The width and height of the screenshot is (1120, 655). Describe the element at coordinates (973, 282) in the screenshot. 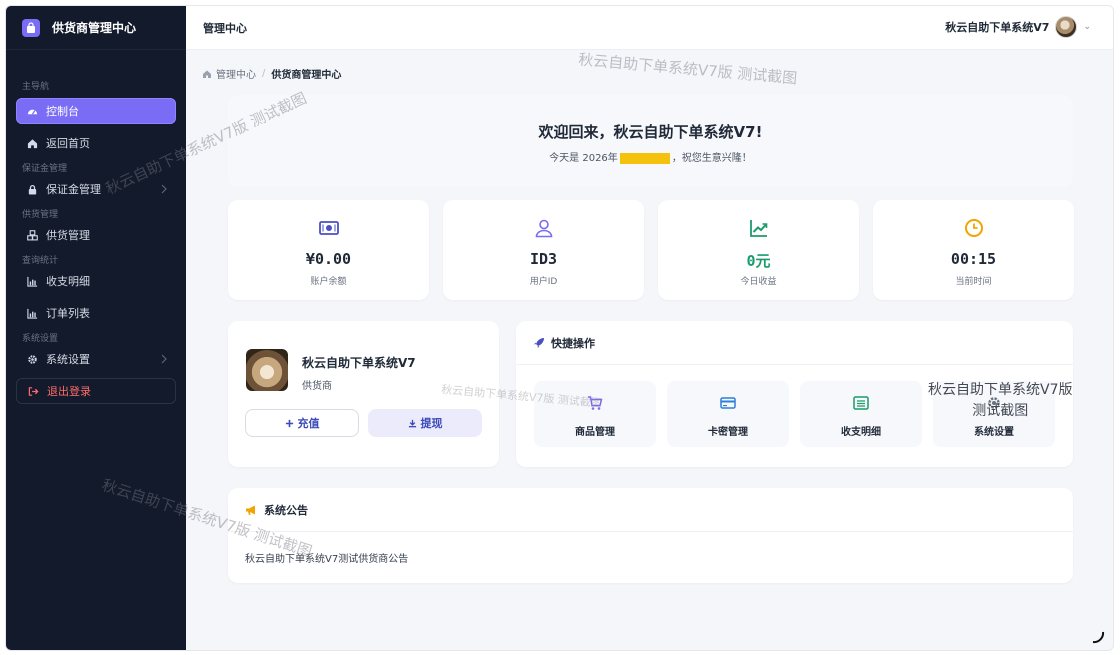

I see `stat-label: 当前时间` at that location.